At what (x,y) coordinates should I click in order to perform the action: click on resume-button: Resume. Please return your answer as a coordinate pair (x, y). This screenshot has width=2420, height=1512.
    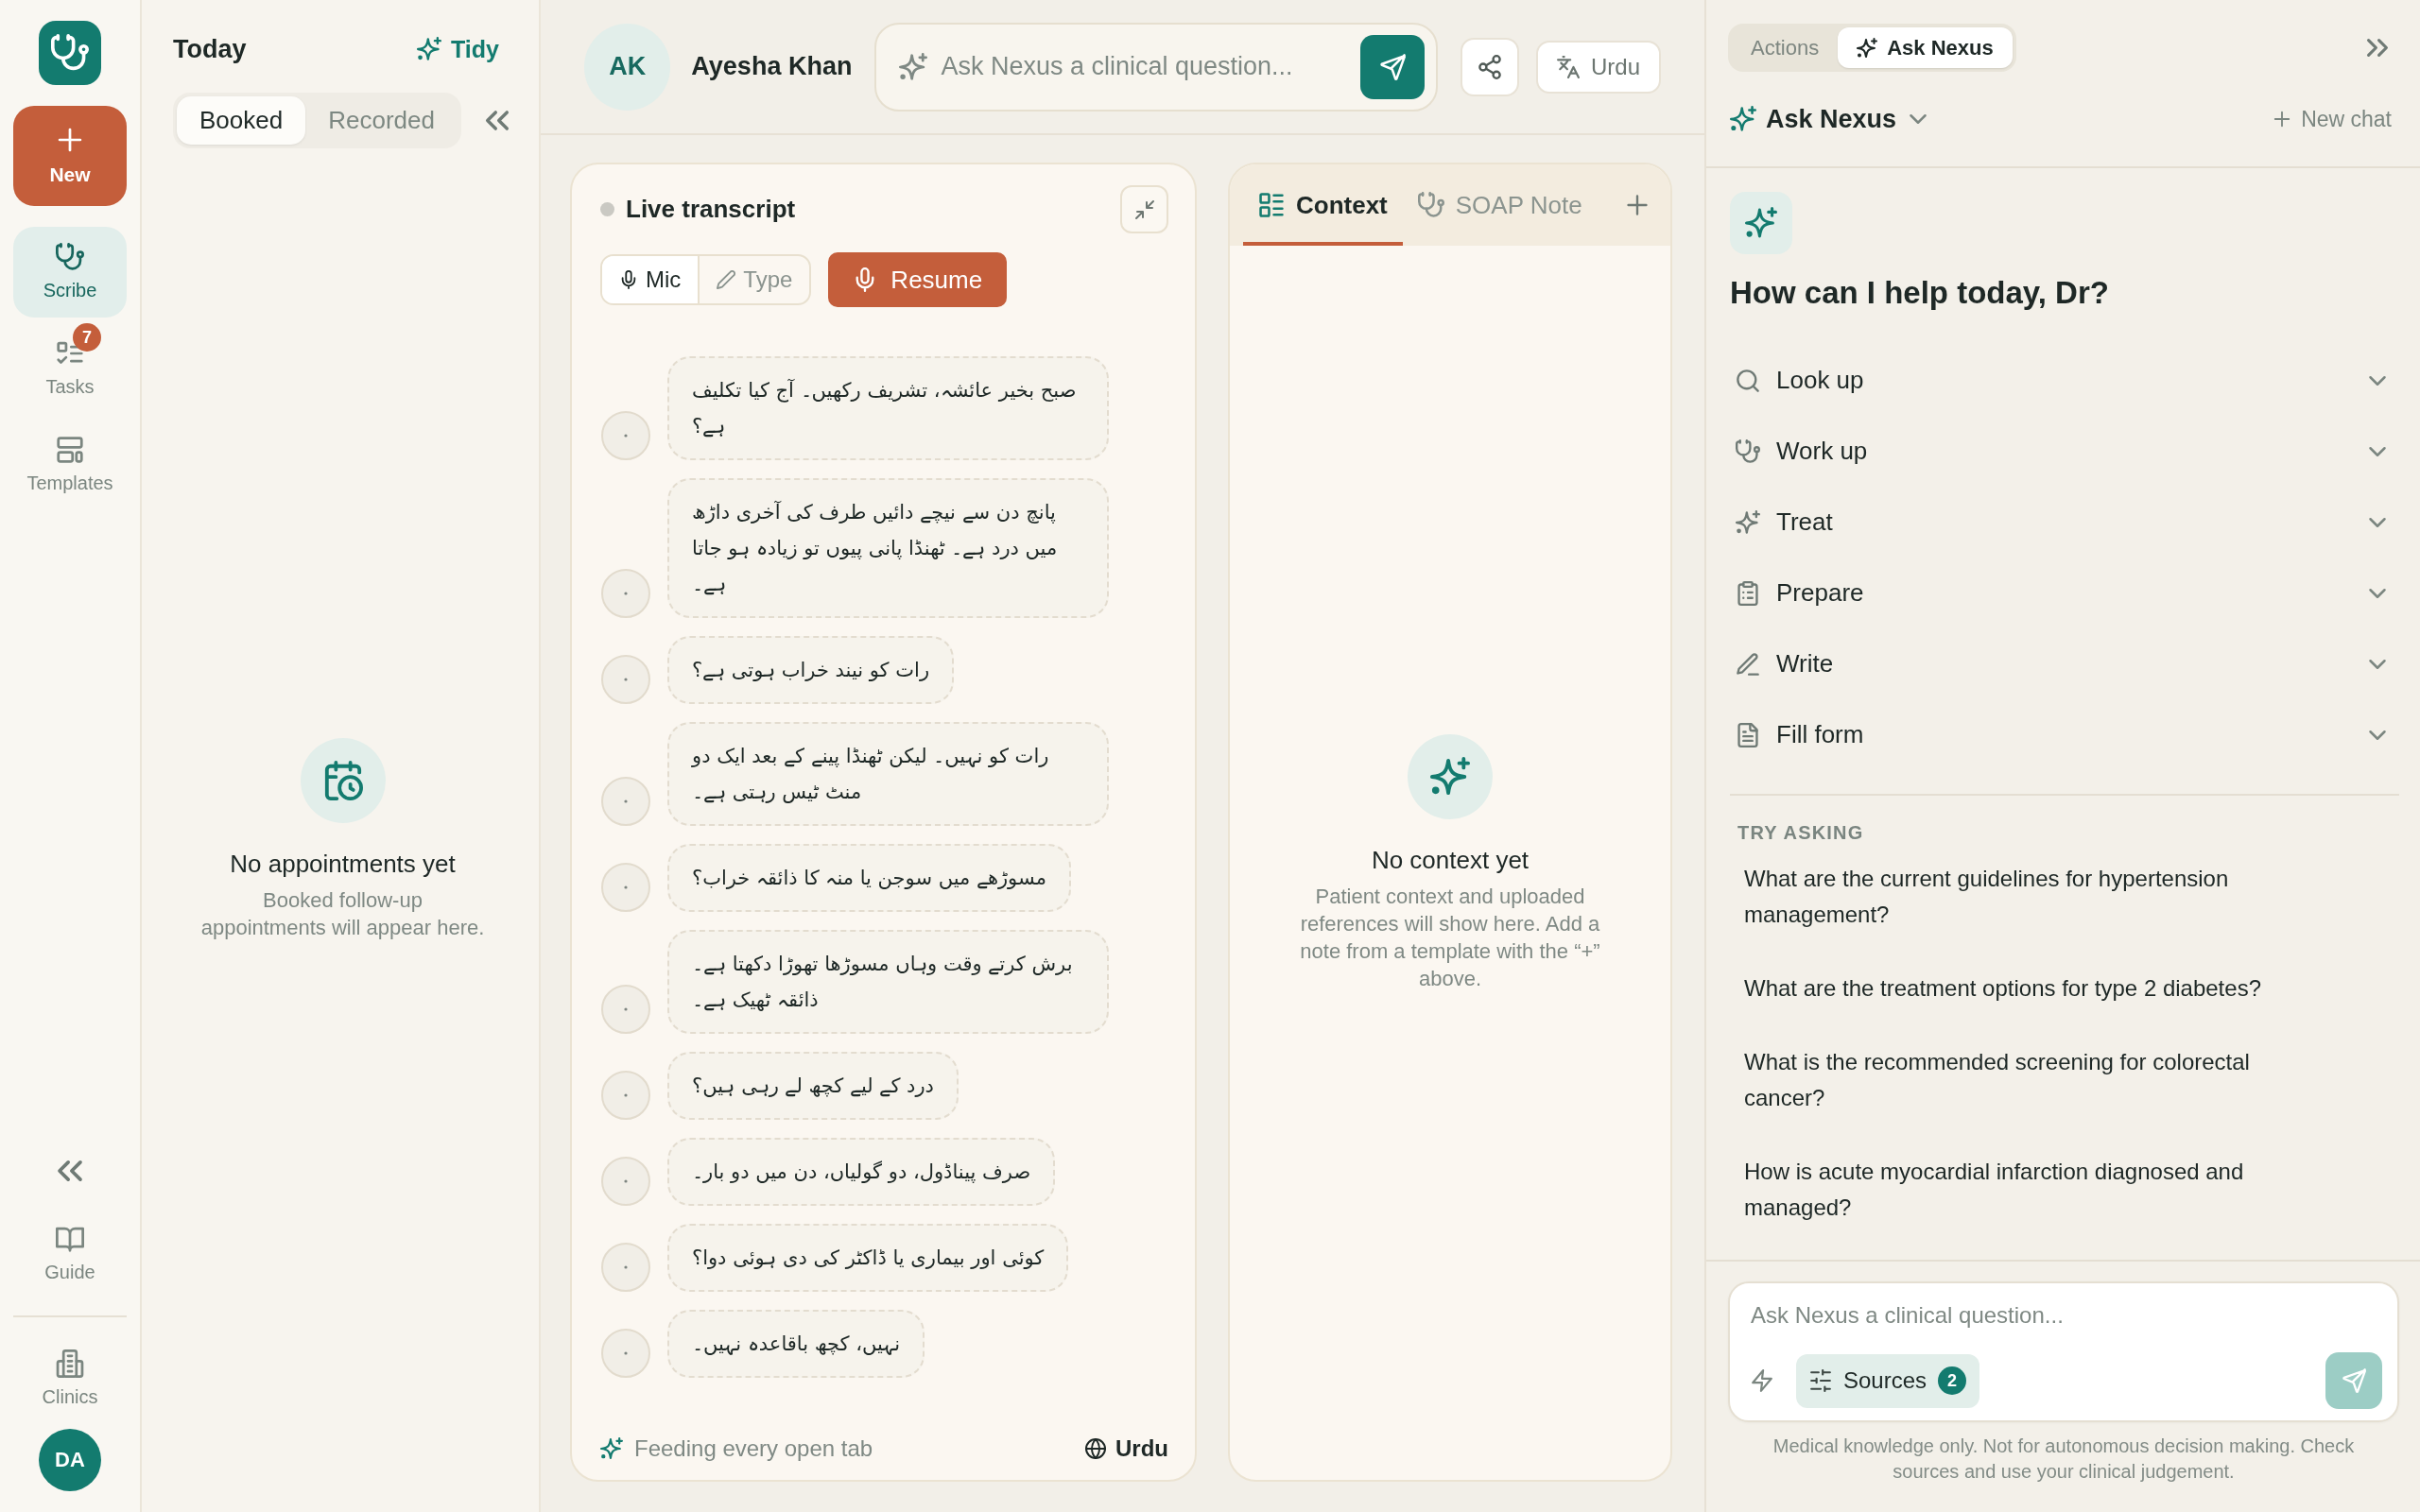
    Looking at the image, I should click on (918, 279).